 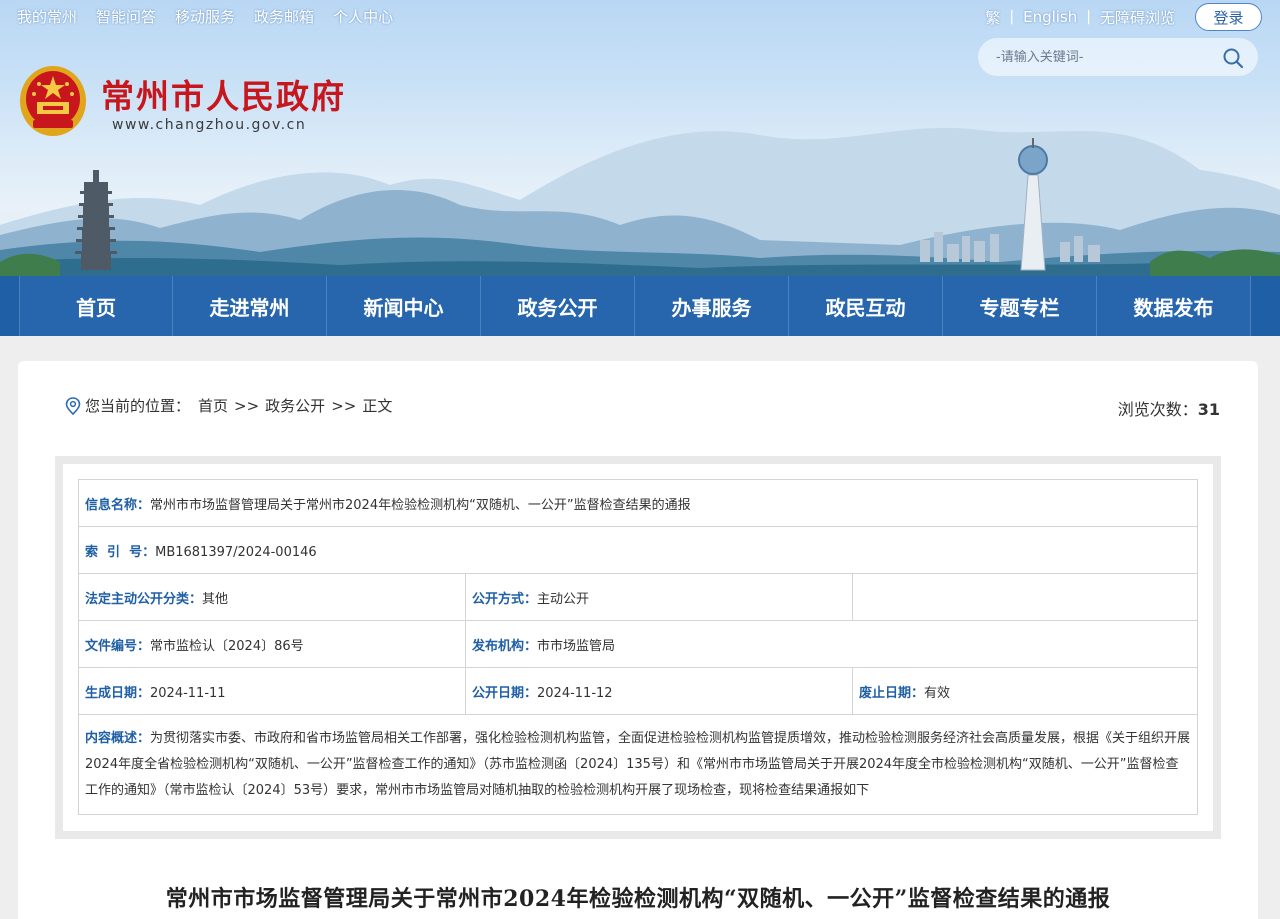 I want to click on nav-item-topics: 专题专栏, so click(x=1020, y=306).